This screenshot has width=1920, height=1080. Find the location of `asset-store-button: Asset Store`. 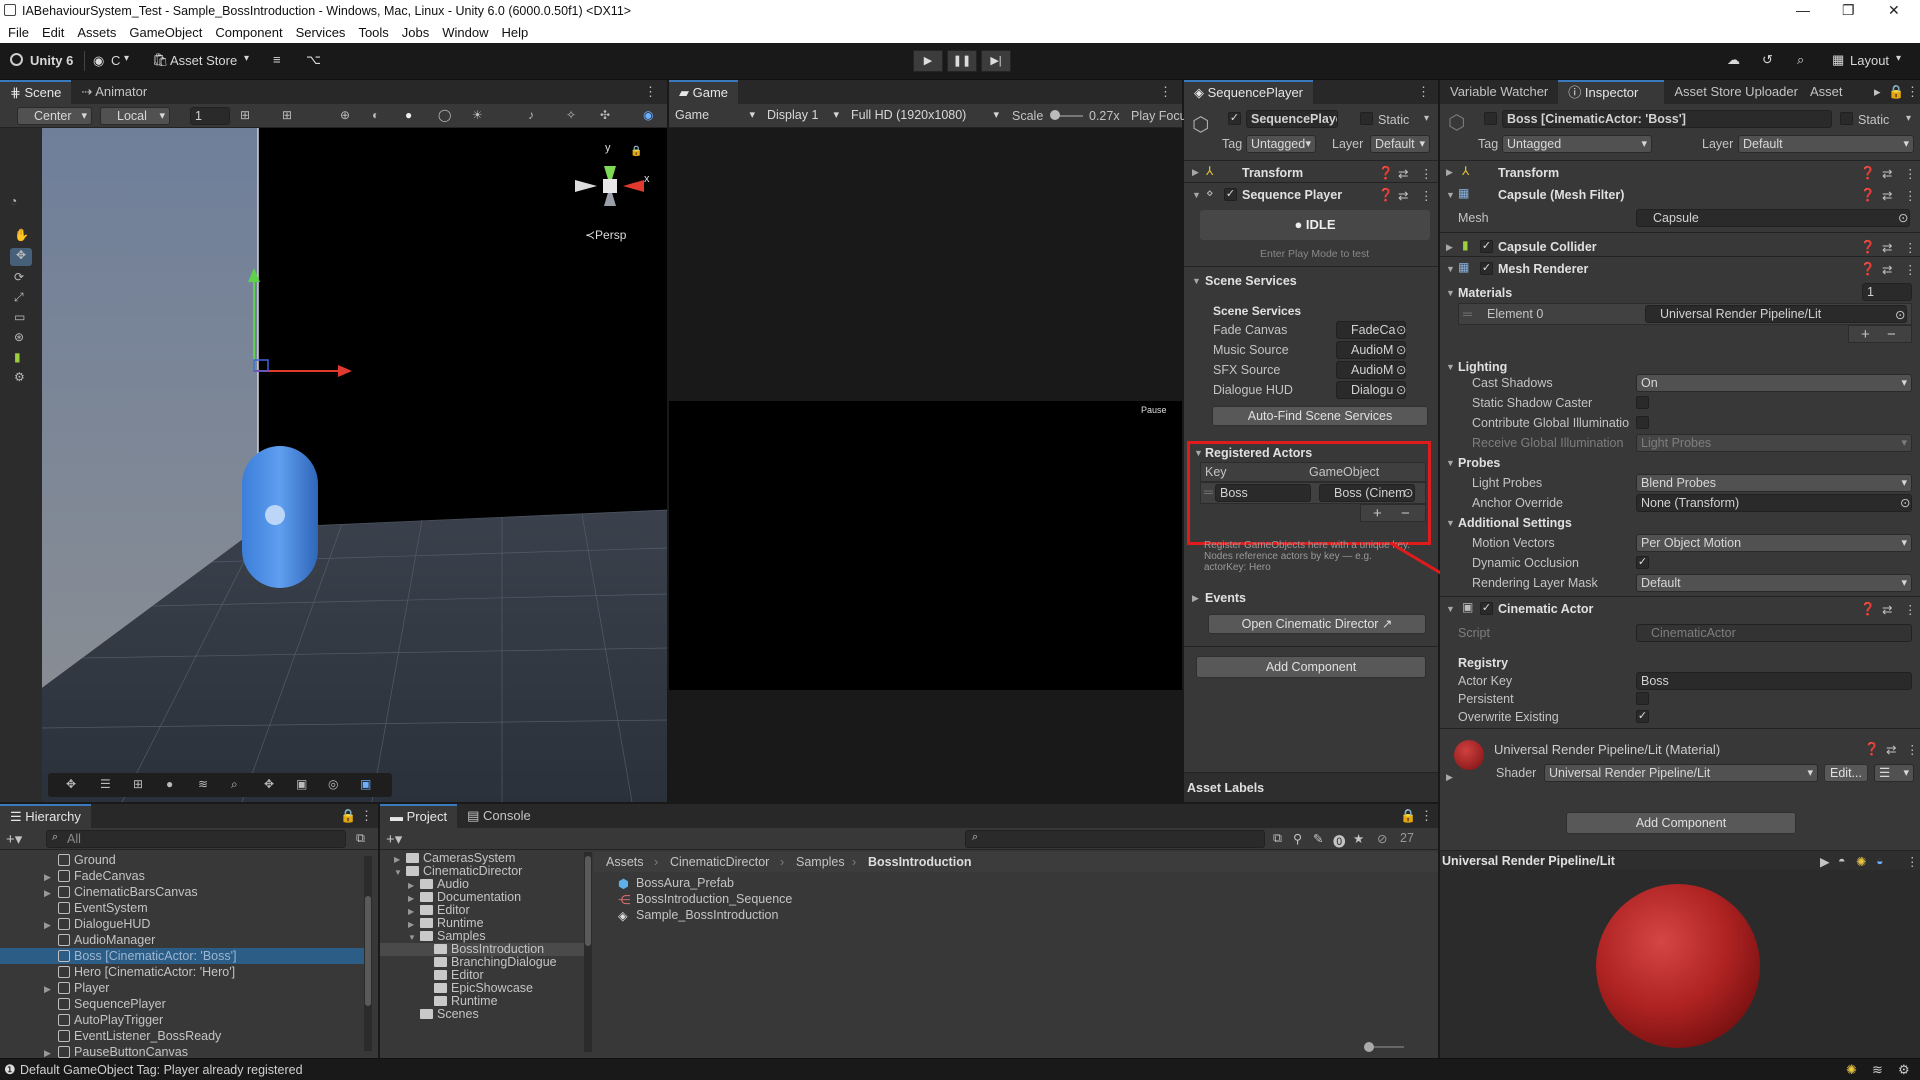

asset-store-button: Asset Store is located at coordinates (203, 60).